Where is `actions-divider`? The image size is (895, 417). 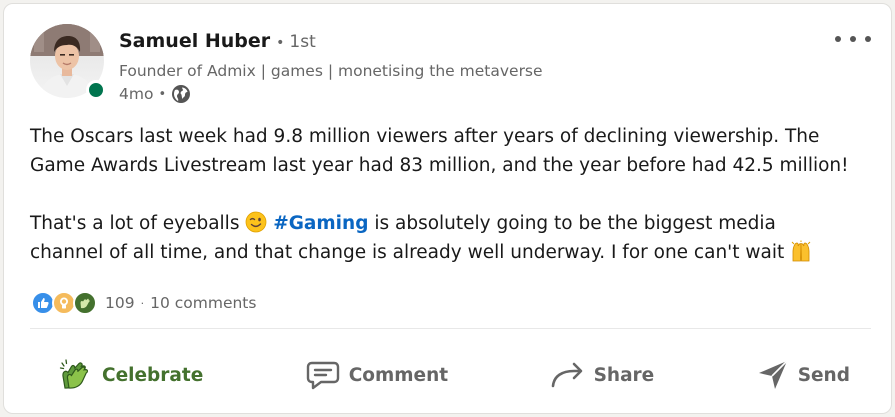
actions-divider is located at coordinates (450, 328).